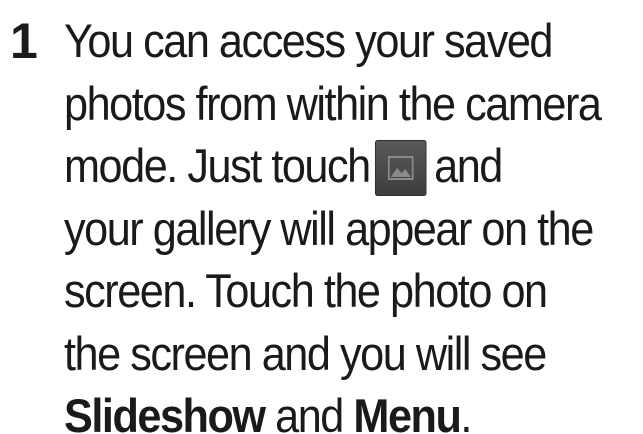 The image size is (643, 434). What do you see at coordinates (305, 353) in the screenshot?
I see `instruction-line-6: the screen and you will see` at bounding box center [305, 353].